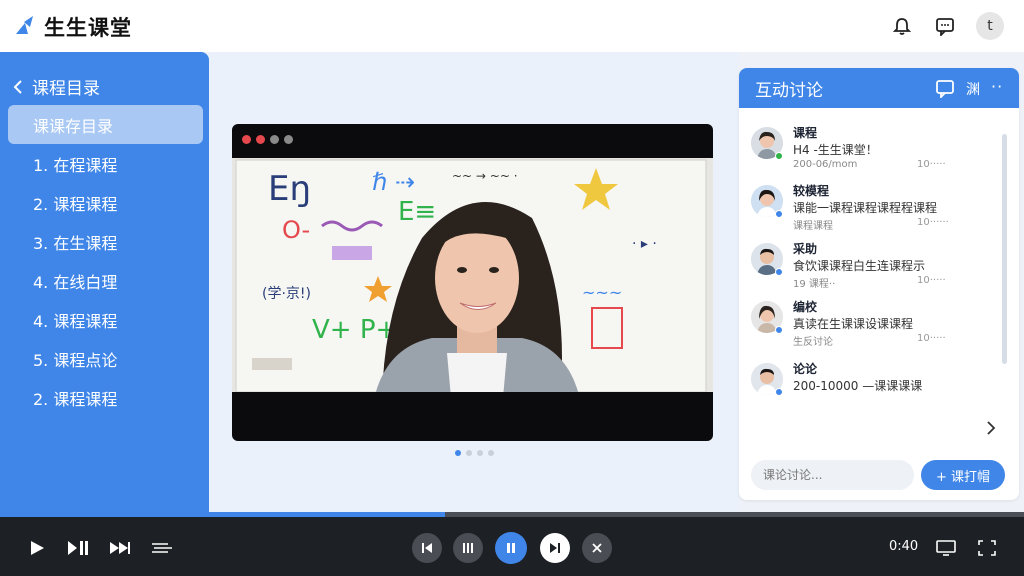  Describe the element at coordinates (991, 428) in the screenshot. I see `next-page-button` at that location.